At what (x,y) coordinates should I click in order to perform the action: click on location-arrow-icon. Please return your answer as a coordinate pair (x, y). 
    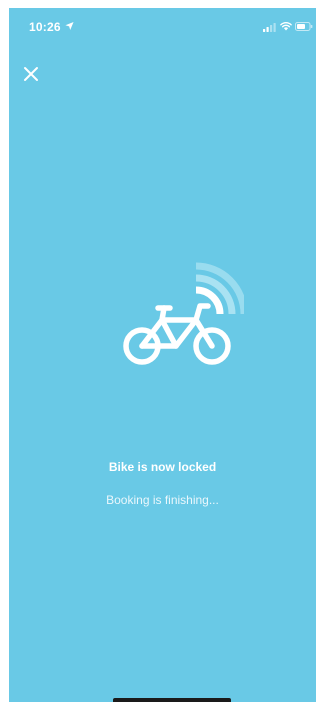
    Looking at the image, I should click on (69, 26).